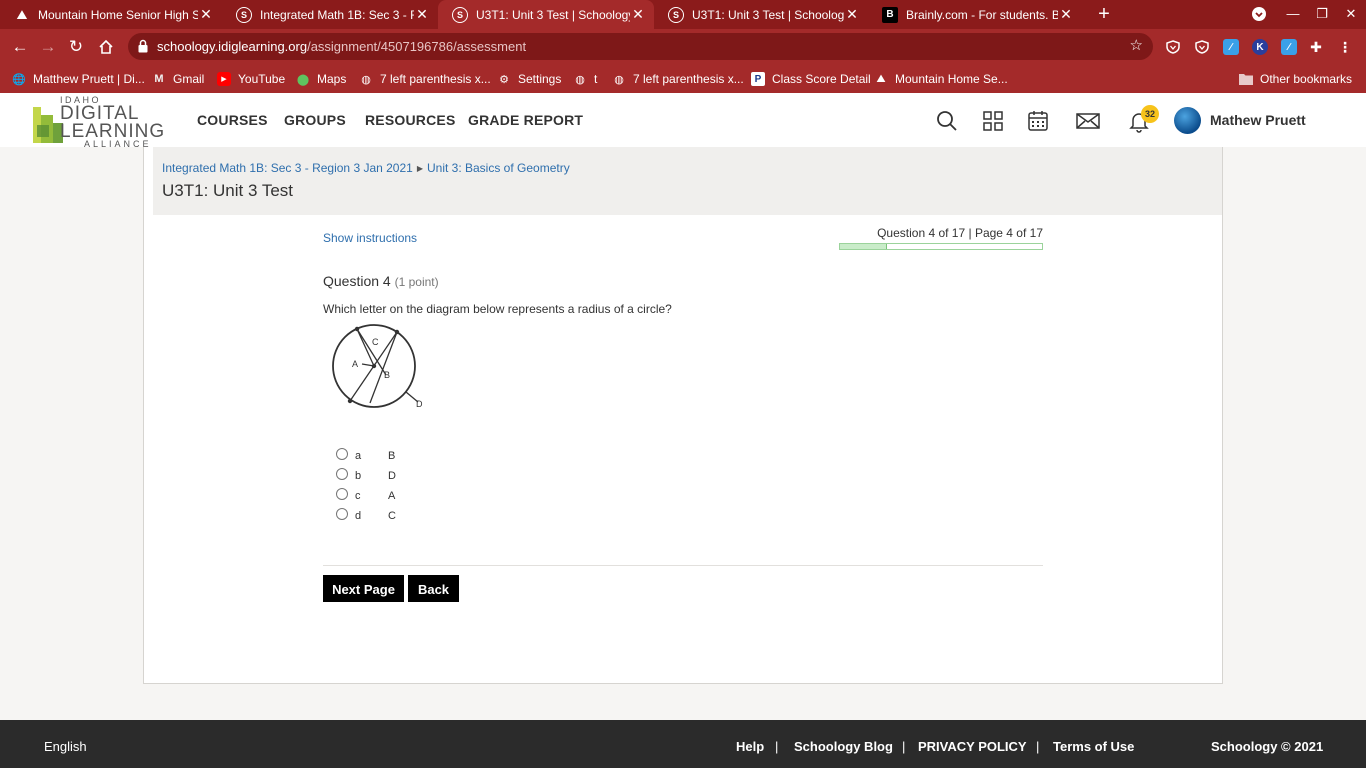 The width and height of the screenshot is (1366, 768). I want to click on diagram-label-d: D, so click(419, 404).